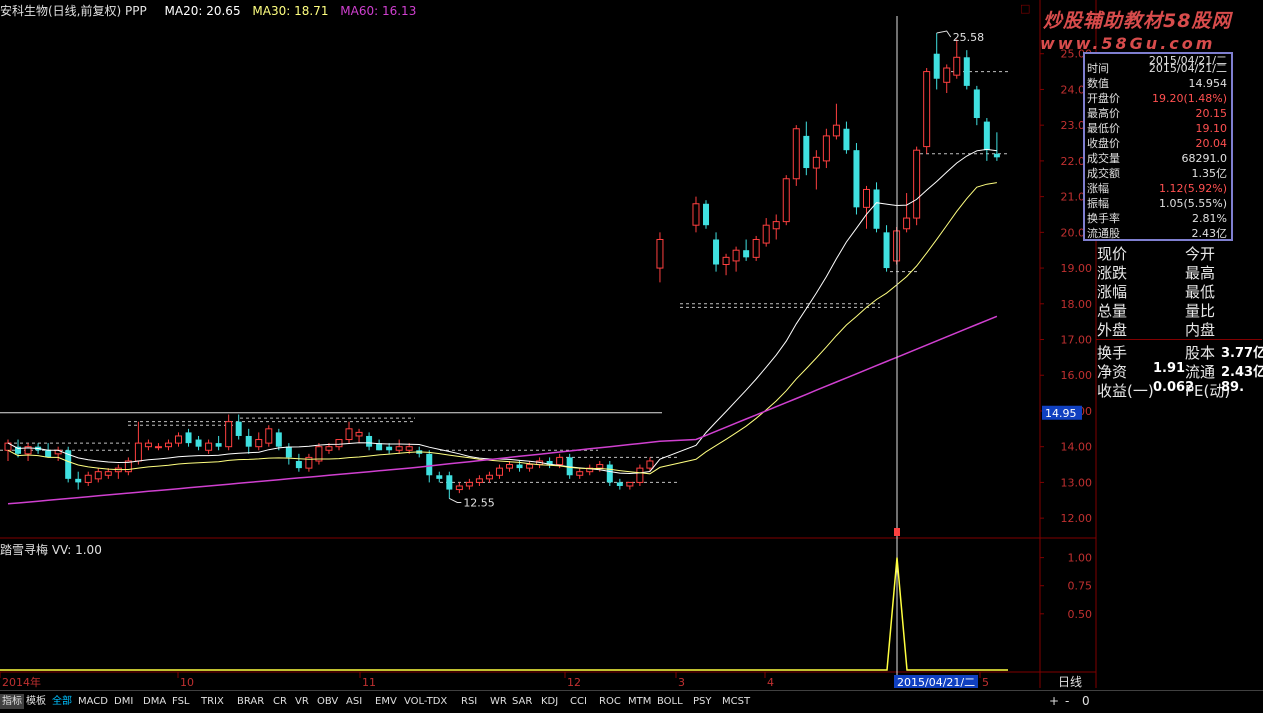  I want to click on panel-corner-icon: □, so click(1025, 8).